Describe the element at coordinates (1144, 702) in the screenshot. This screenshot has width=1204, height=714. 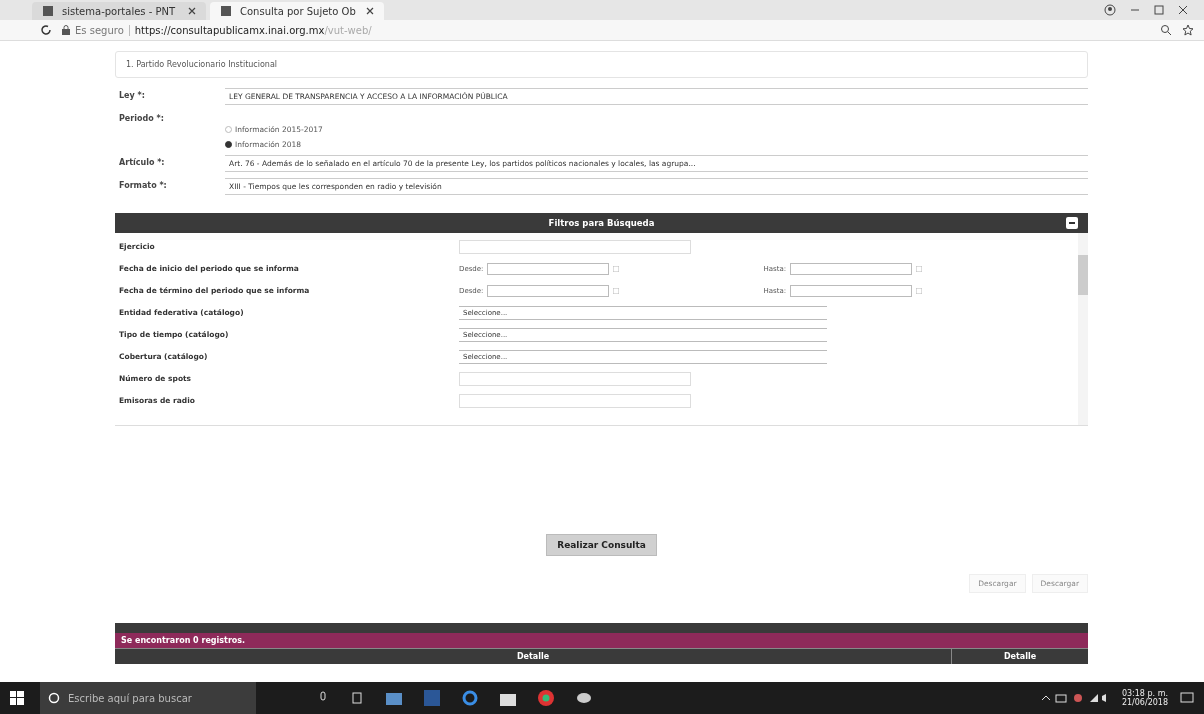
I see `clock-date: 21/06/2018` at that location.